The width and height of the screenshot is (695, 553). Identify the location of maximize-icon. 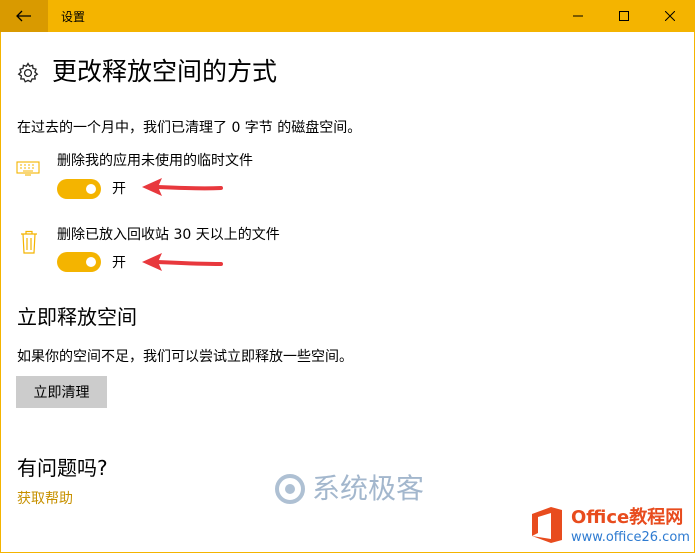
(624, 16).